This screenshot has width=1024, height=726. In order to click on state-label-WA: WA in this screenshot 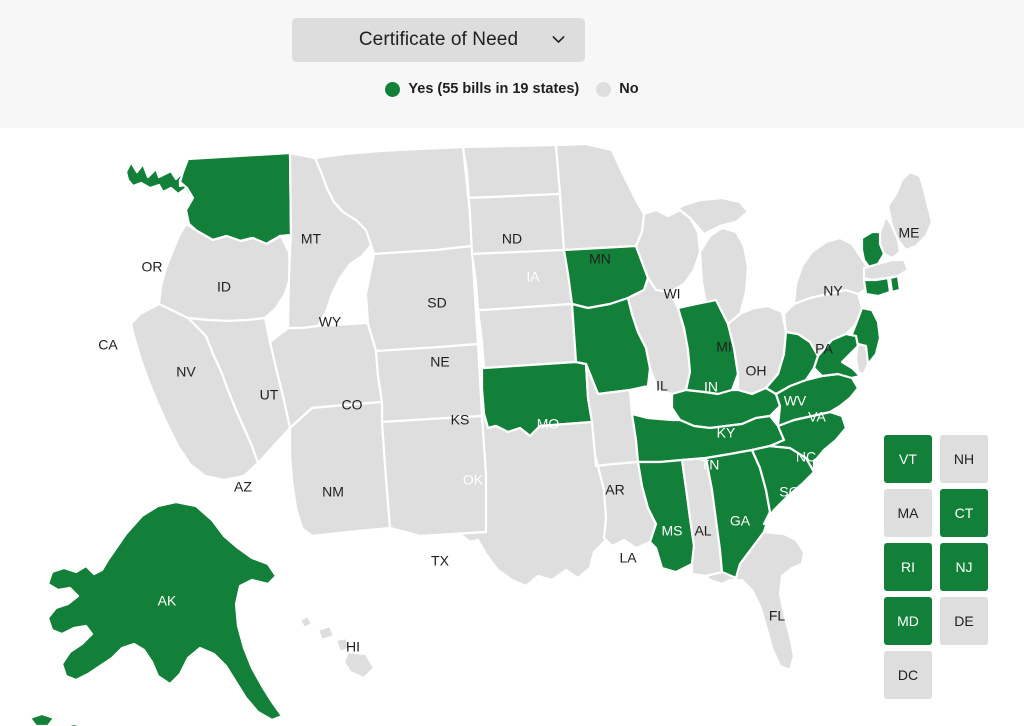, I will do `click(171, 204)`.